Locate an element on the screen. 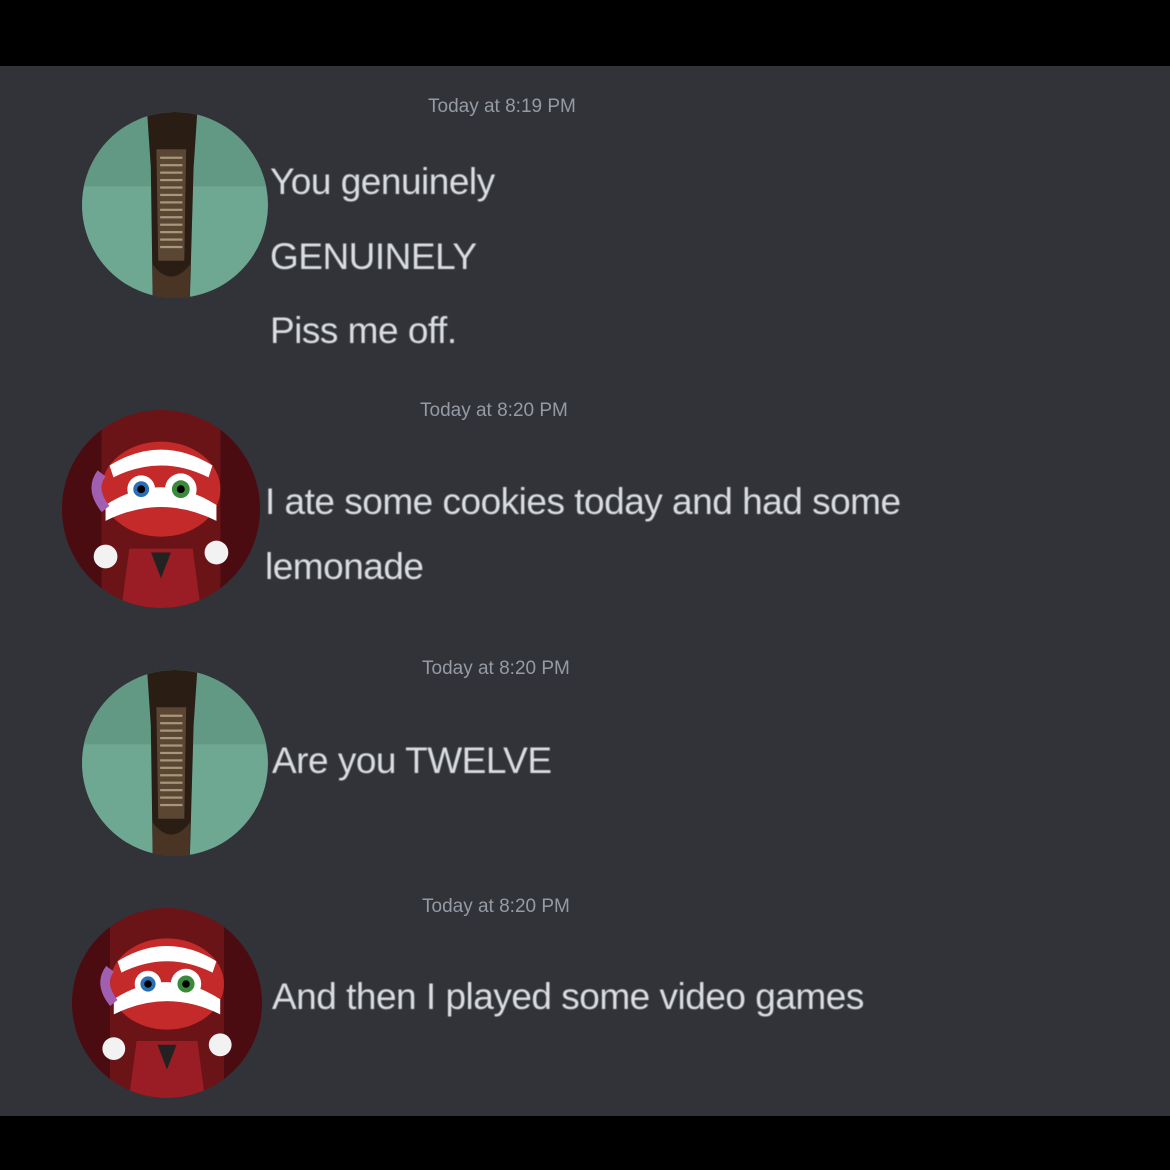 This screenshot has height=1170, width=1170. message-text: Are you TWELVE is located at coordinates (412, 760).